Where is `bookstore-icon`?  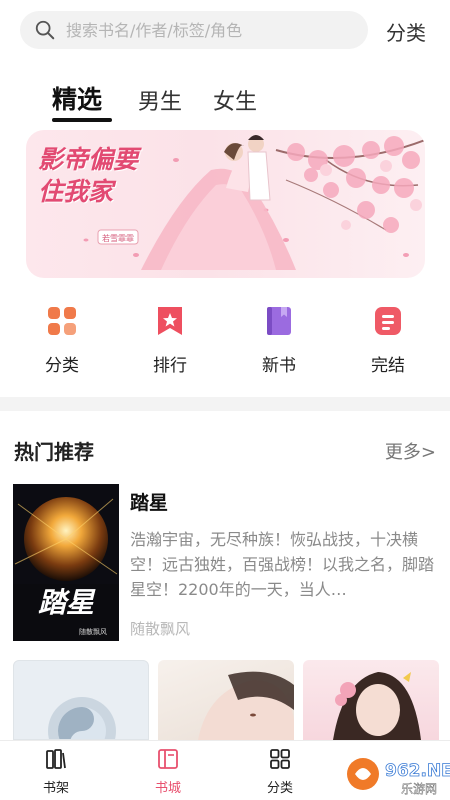
bookstore-icon is located at coordinates (168, 759).